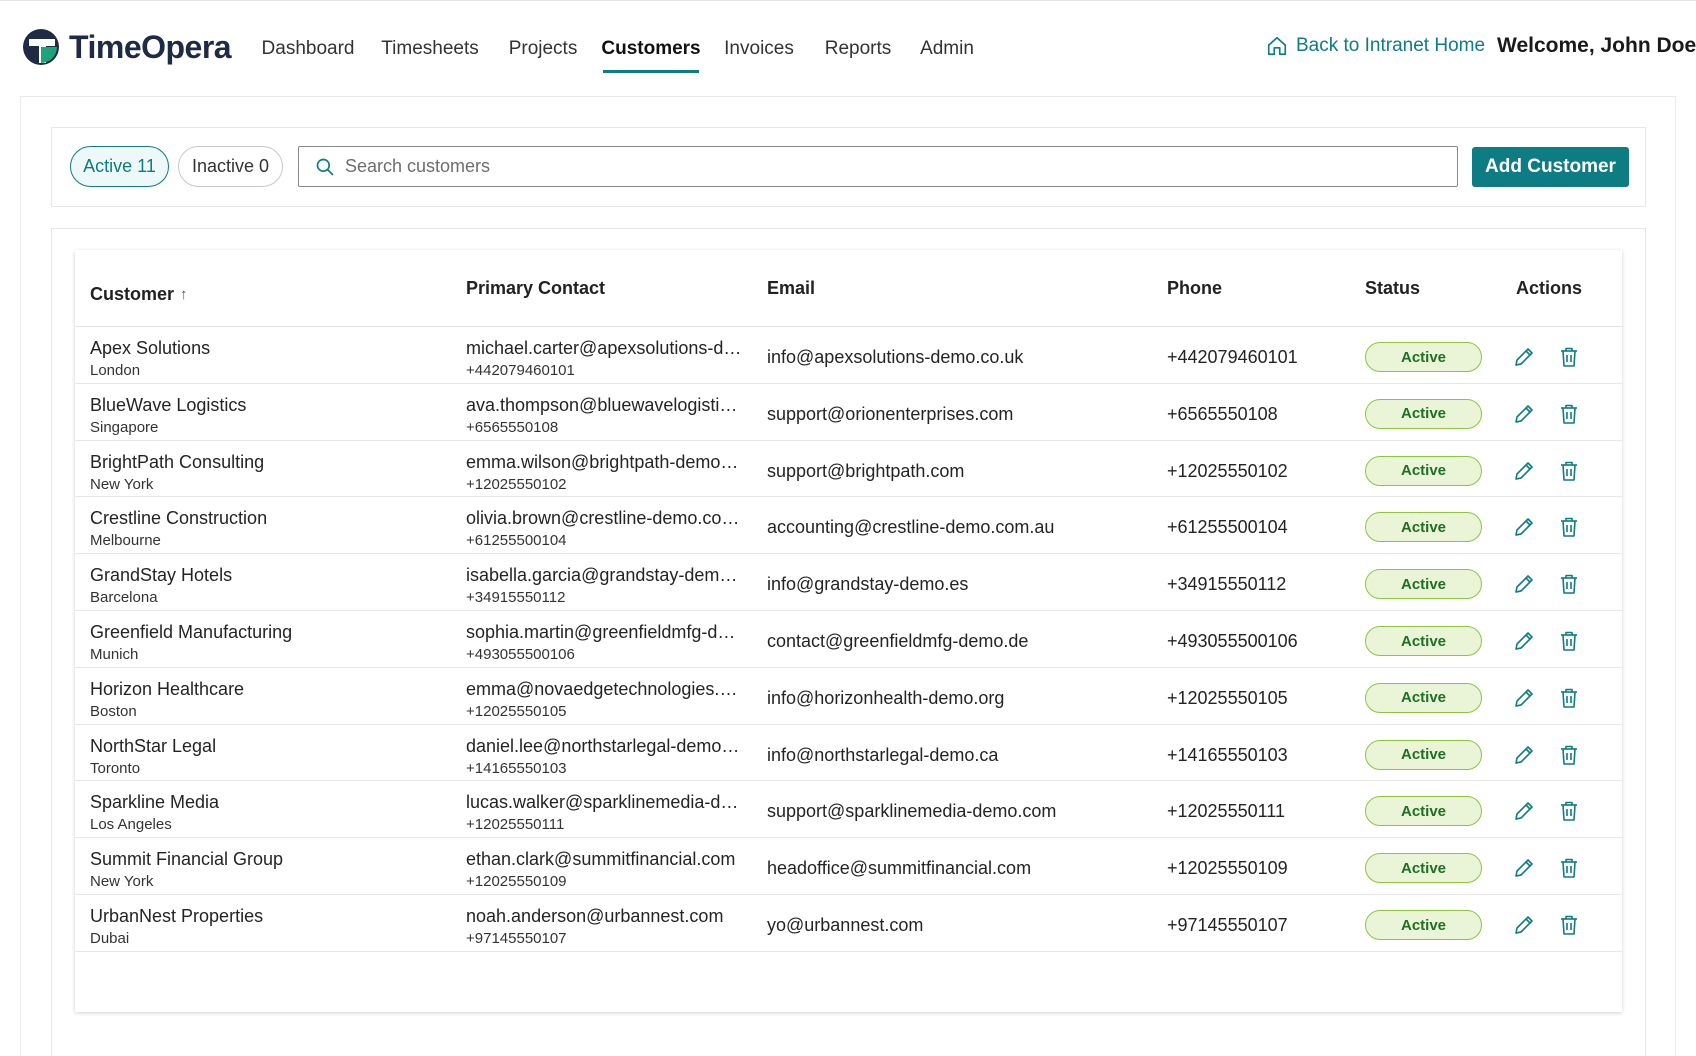  What do you see at coordinates (1227, 754) in the screenshot?
I see `customer-phone: +14165550103` at bounding box center [1227, 754].